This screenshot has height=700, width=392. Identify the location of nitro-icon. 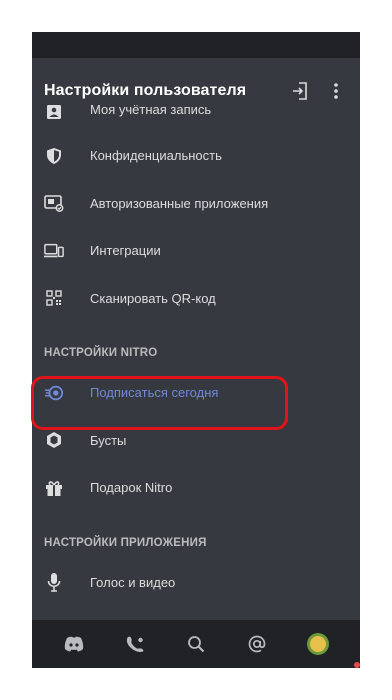
(54, 393).